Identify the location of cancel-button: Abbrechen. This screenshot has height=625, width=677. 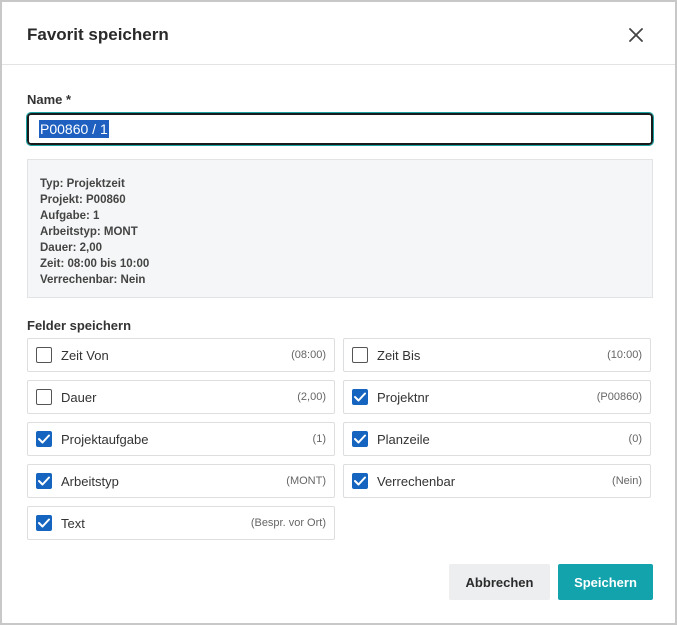
(499, 582).